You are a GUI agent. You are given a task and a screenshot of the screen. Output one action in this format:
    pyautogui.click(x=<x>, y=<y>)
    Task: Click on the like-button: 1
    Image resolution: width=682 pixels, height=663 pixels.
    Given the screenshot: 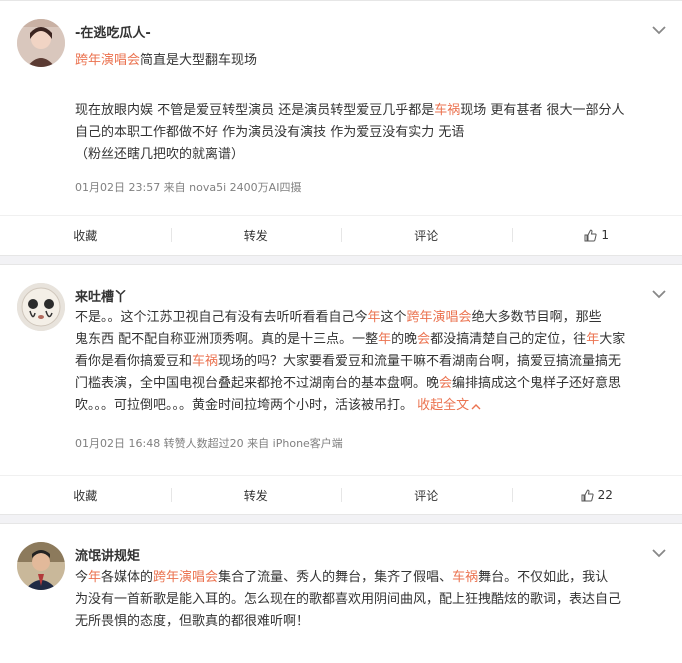 What is the action you would take?
    pyautogui.click(x=597, y=235)
    